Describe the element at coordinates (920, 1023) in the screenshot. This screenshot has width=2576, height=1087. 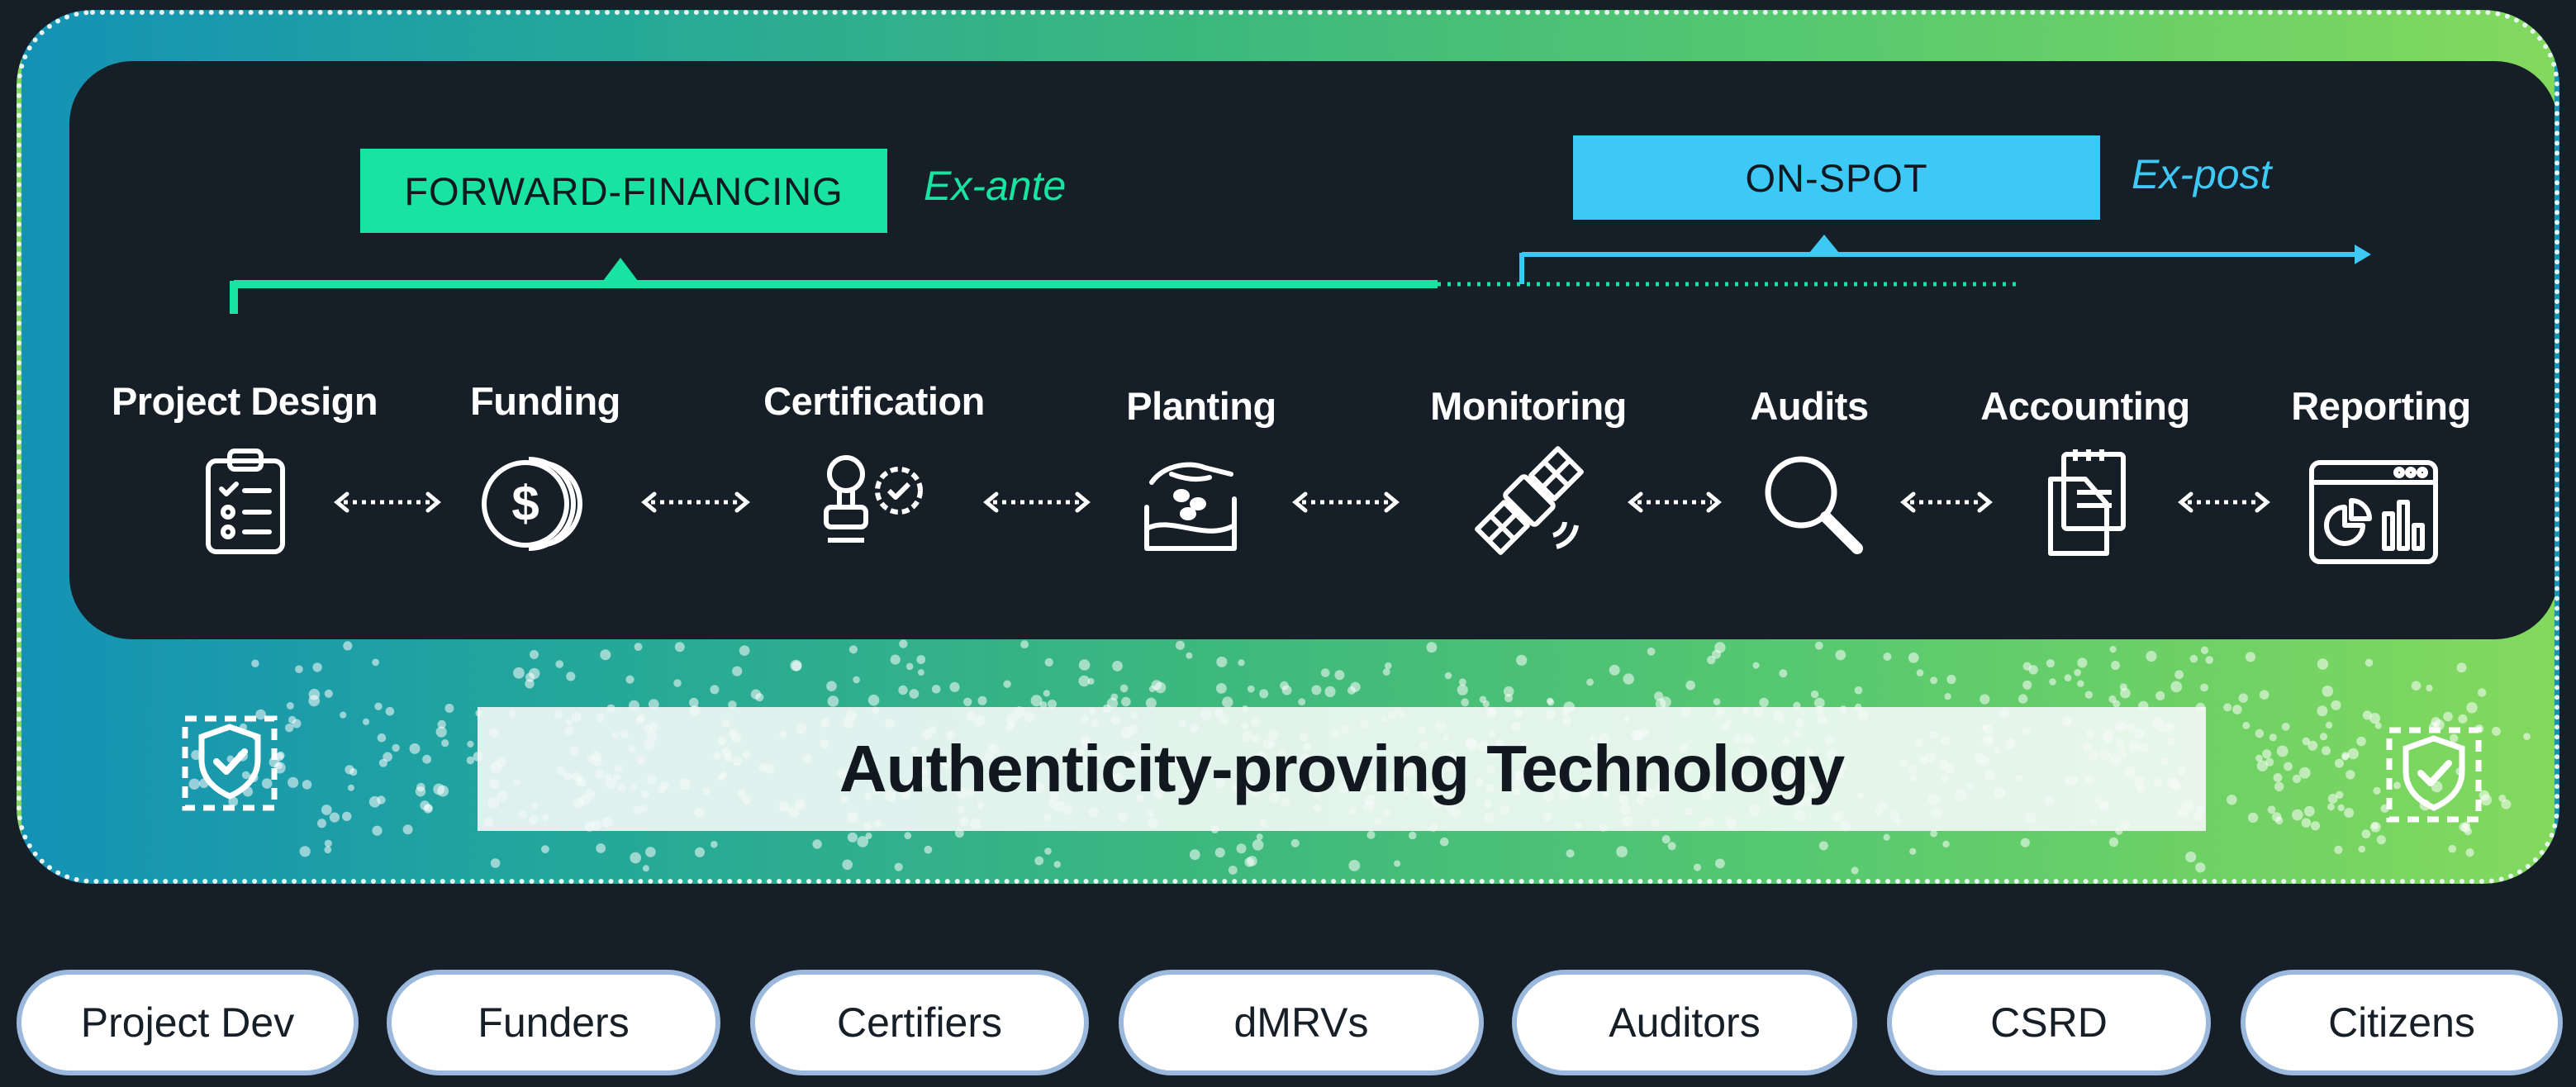
I see `stakeholder-certifiers: Certifiers` at that location.